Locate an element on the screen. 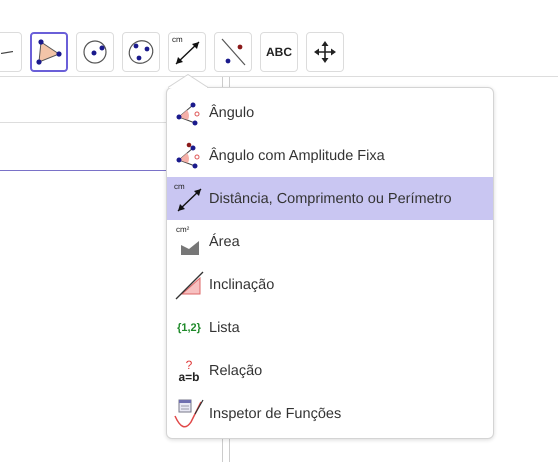  menu-item: Ângulo com Amplitude Fixa is located at coordinates (330, 155).